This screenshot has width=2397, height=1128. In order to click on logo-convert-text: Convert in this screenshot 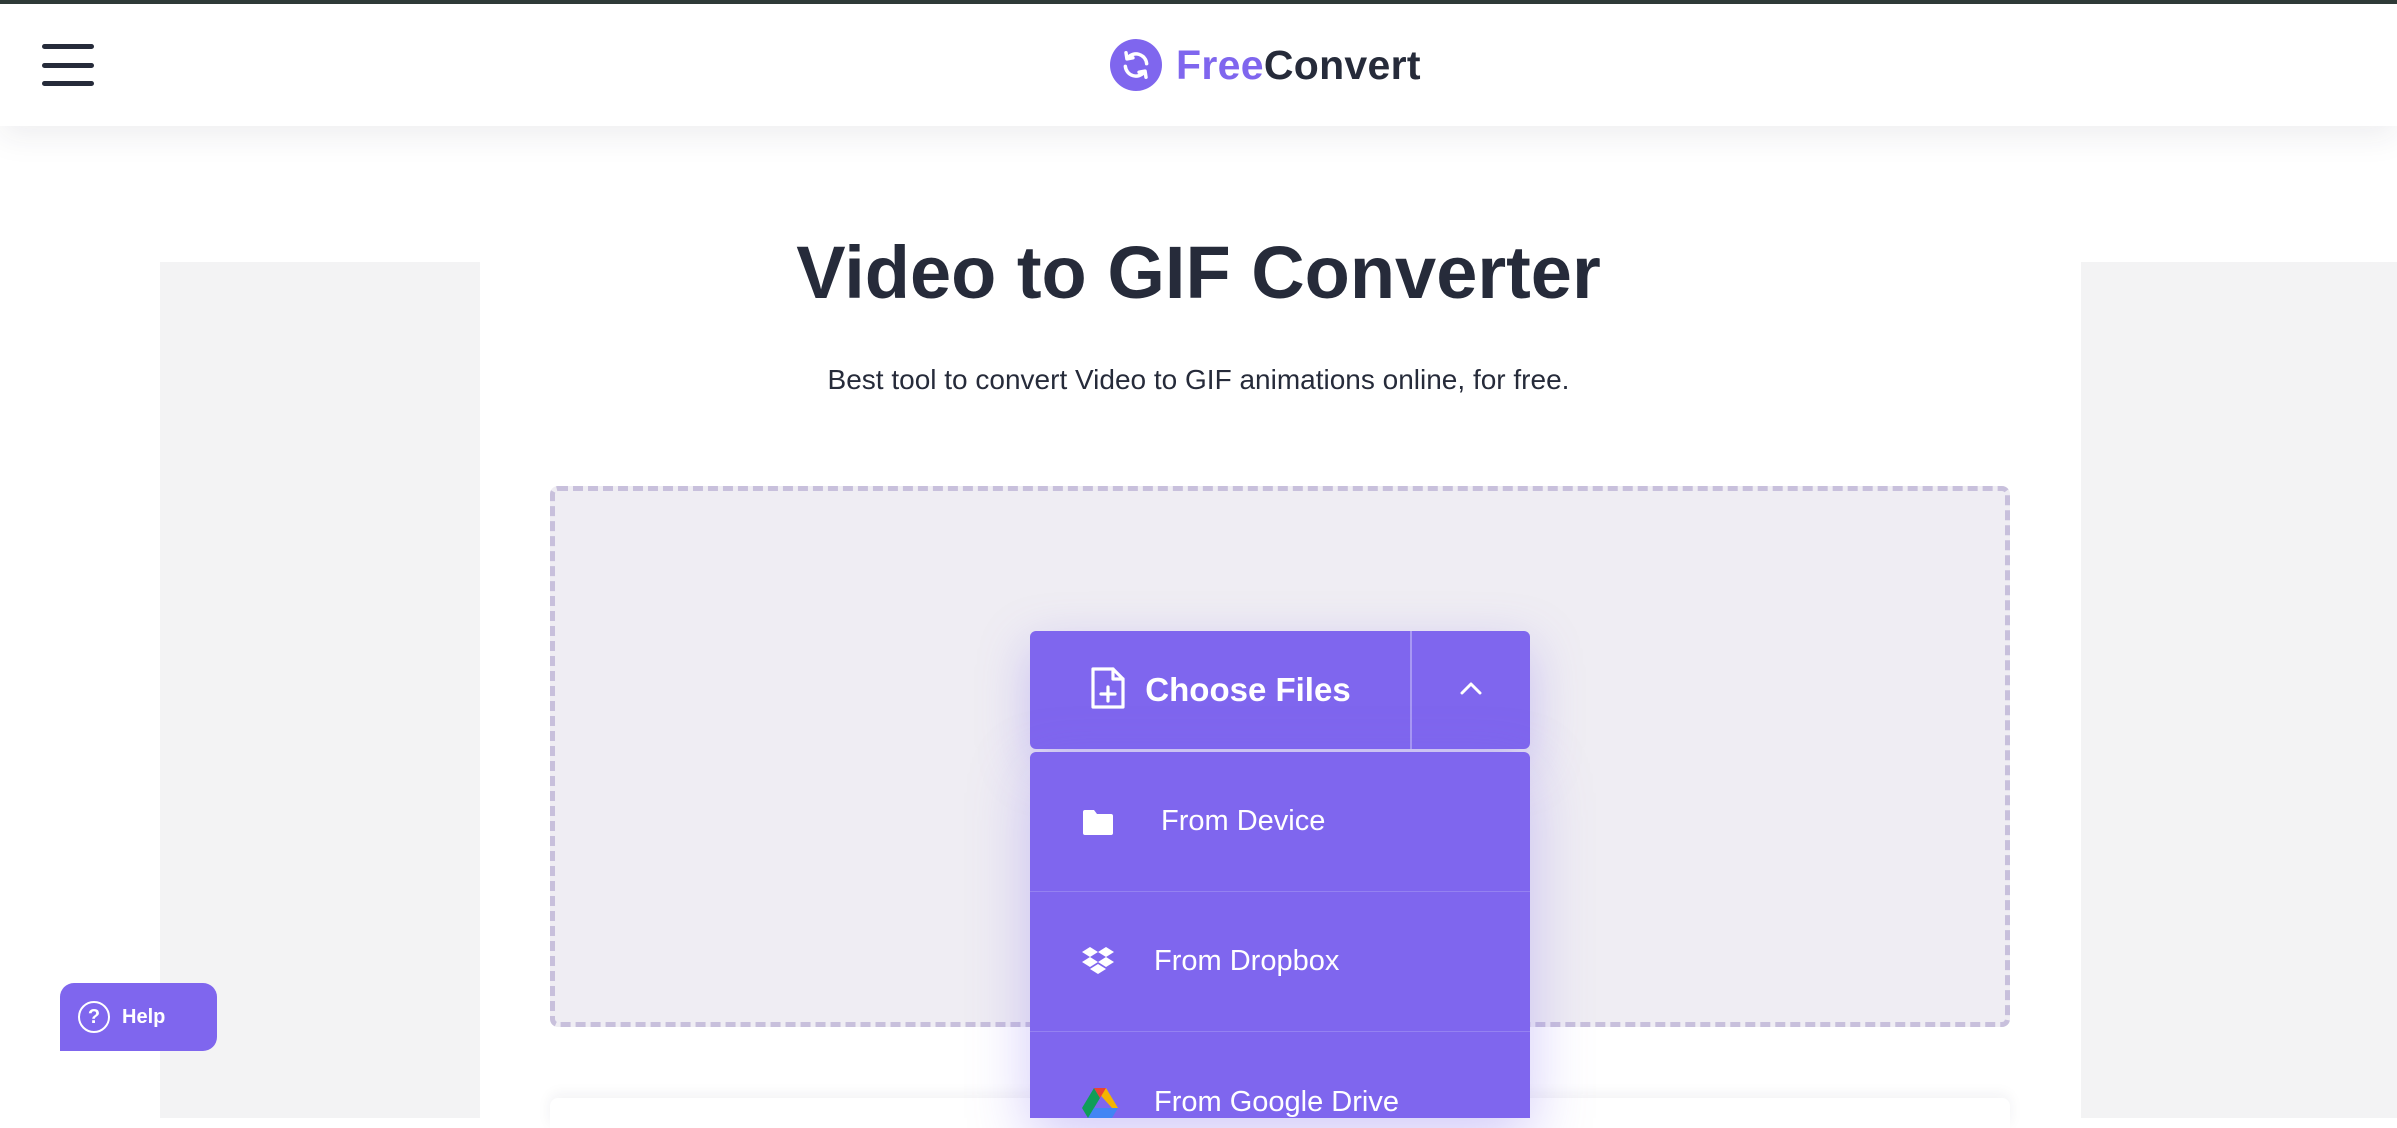, I will do `click(1342, 64)`.